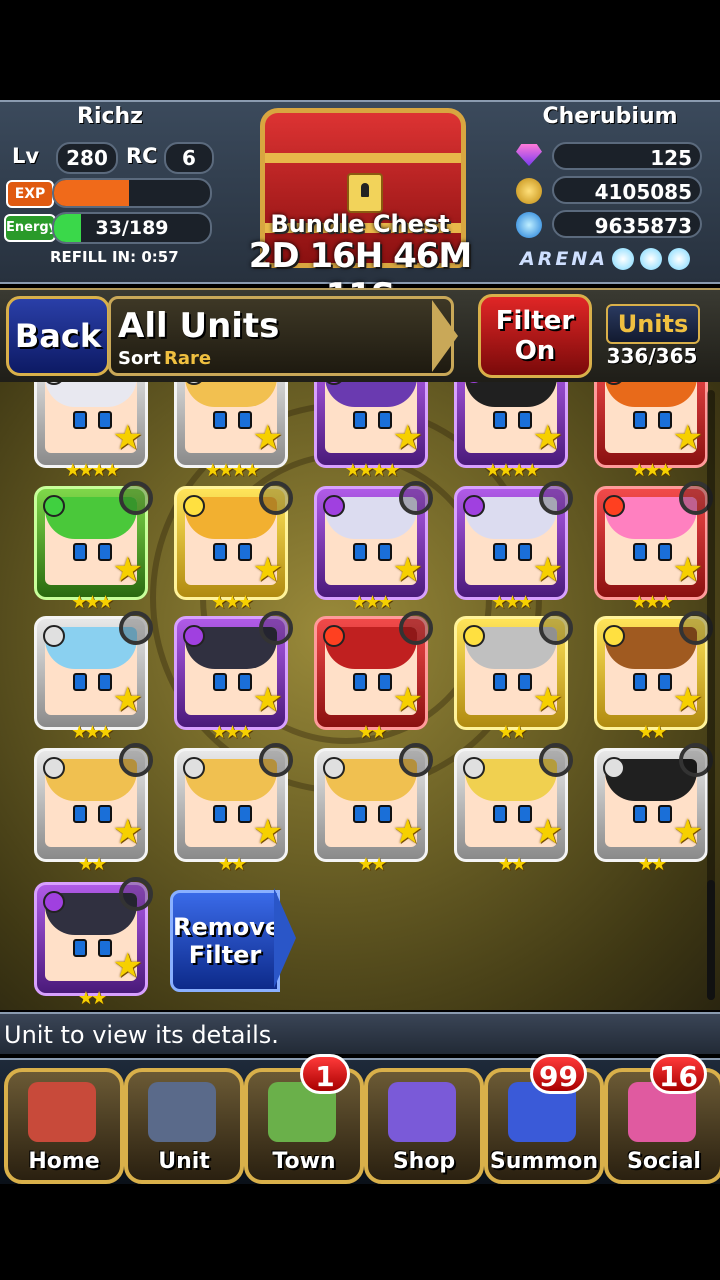  I want to click on filter-button: Filter On, so click(535, 336).